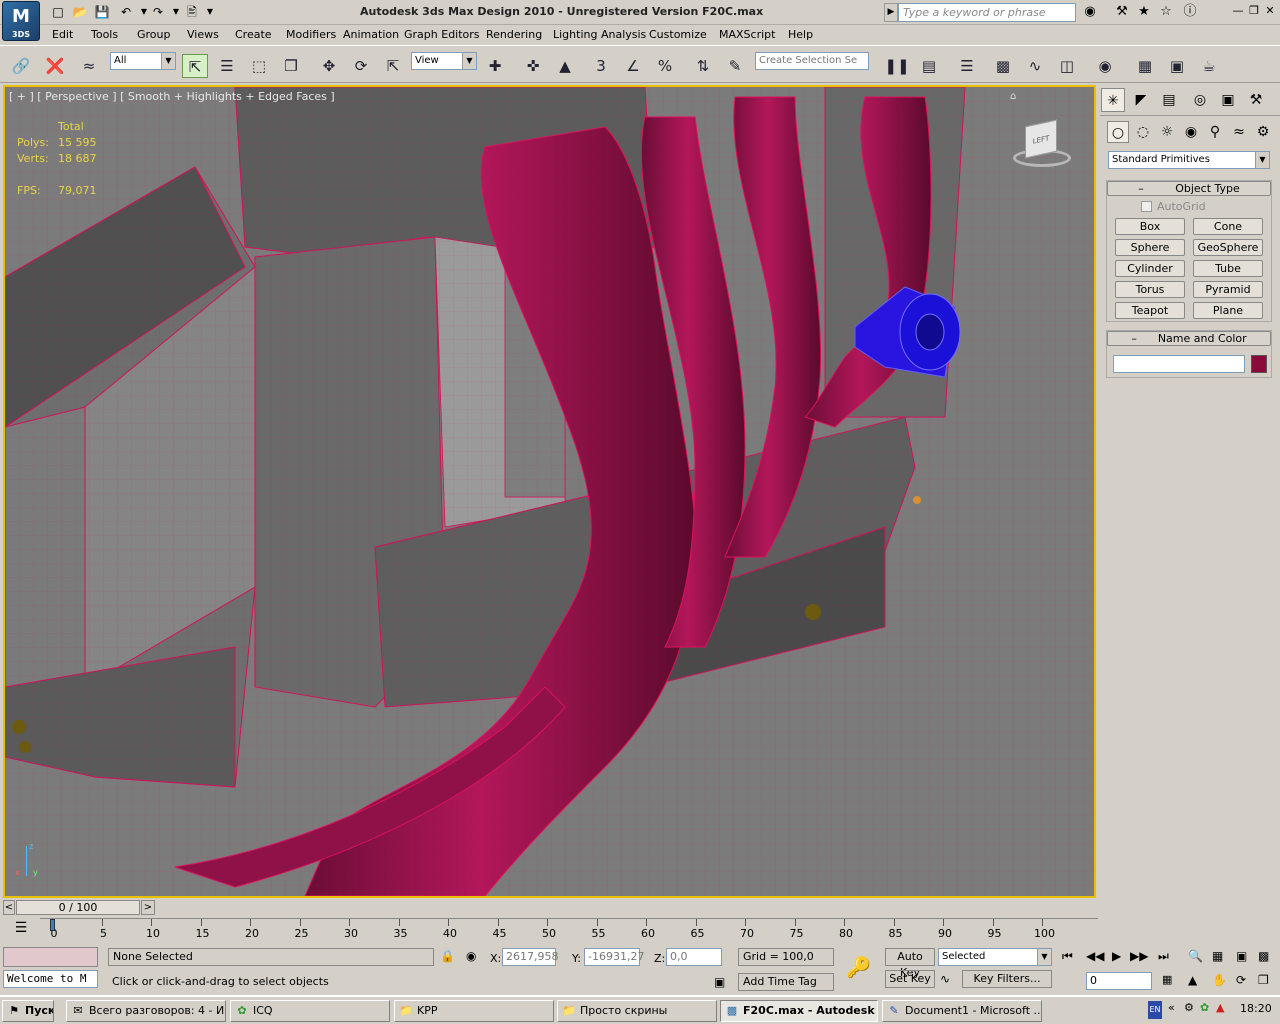  Describe the element at coordinates (210, 12) in the screenshot. I see `quick-access-dropdown-icon: ▼` at that location.